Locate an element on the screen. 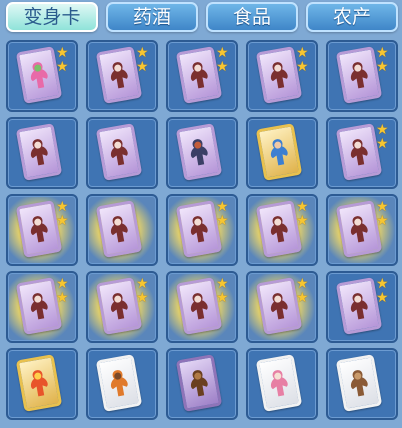  pink-haired-girl-icon is located at coordinates (279, 383).